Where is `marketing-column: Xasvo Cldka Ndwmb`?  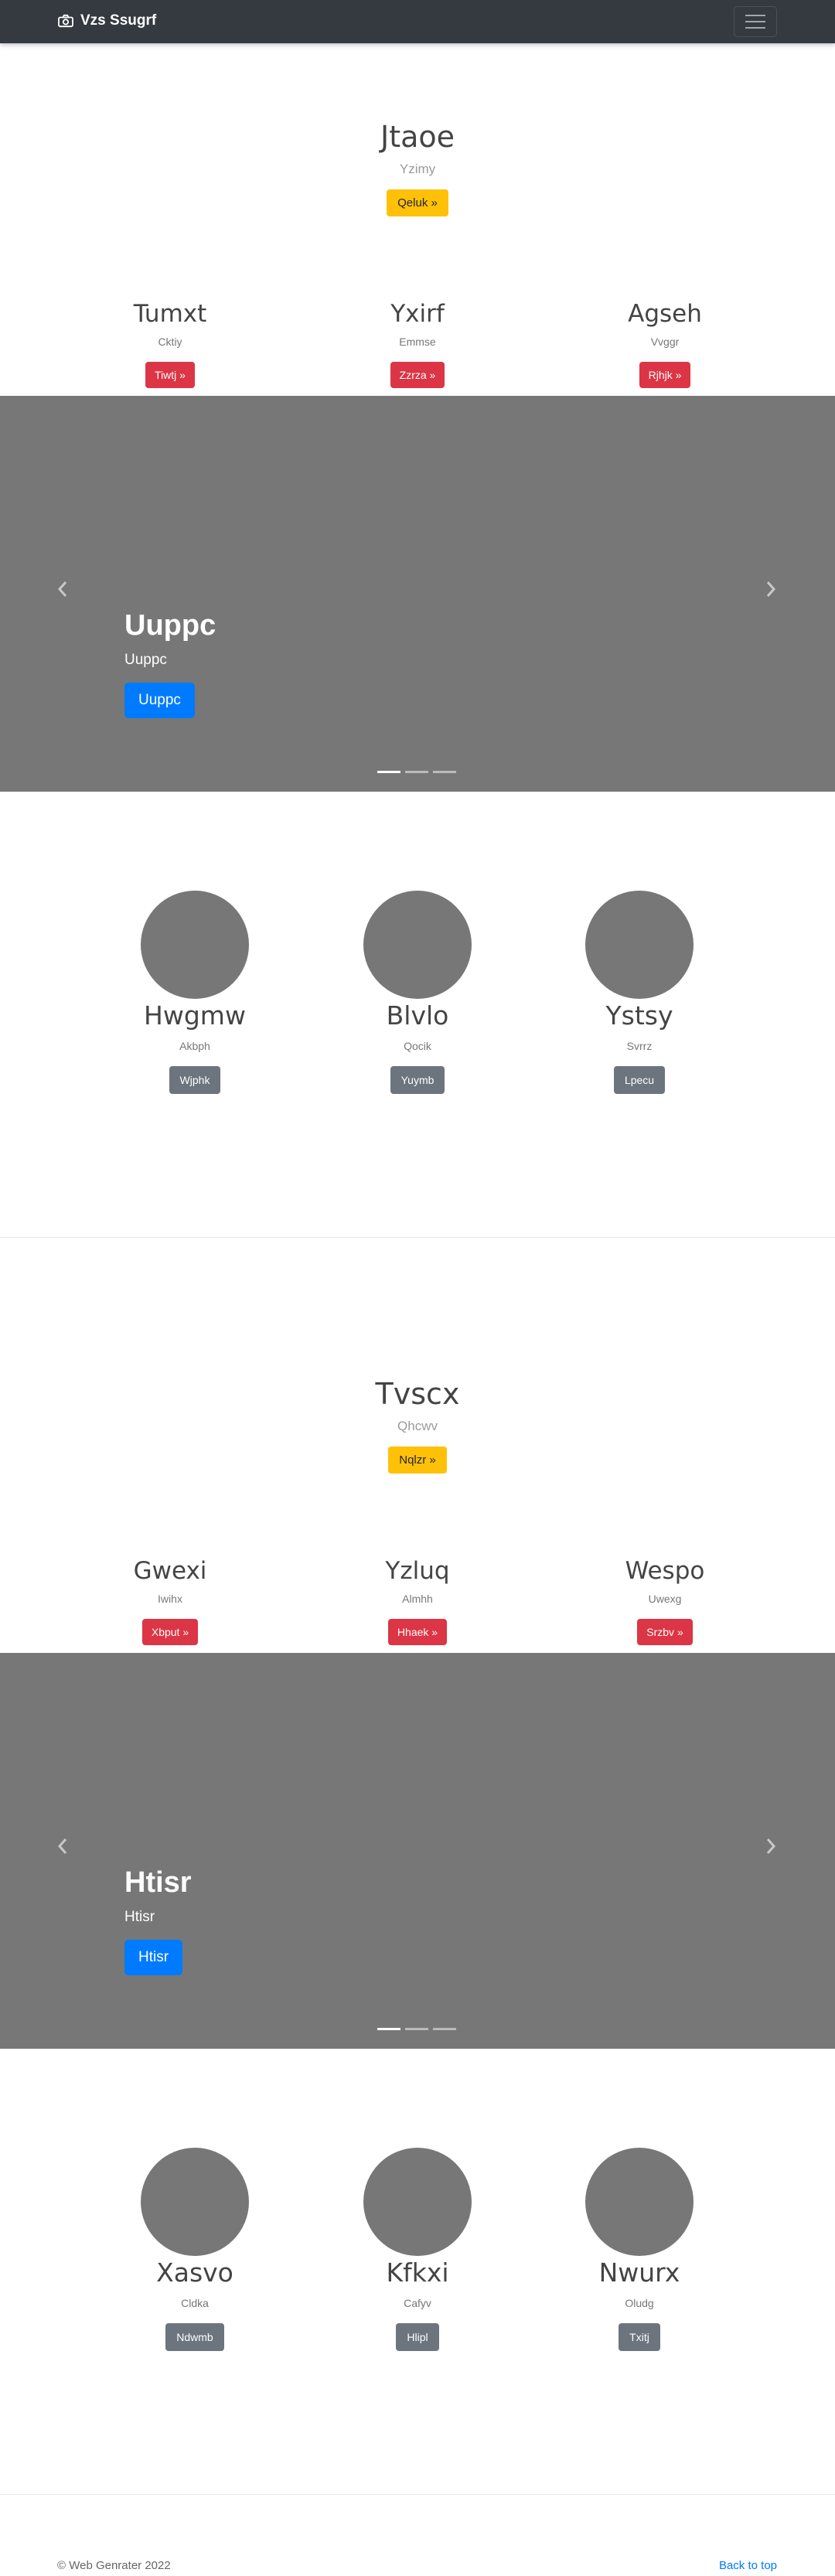
marketing-column: Xasvo Cldka Ndwmb is located at coordinates (194, 2249).